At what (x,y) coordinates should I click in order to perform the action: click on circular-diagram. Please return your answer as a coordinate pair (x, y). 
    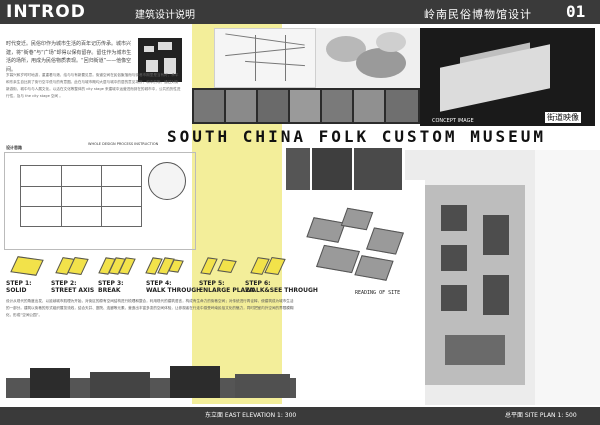
    Looking at the image, I should click on (167, 181).